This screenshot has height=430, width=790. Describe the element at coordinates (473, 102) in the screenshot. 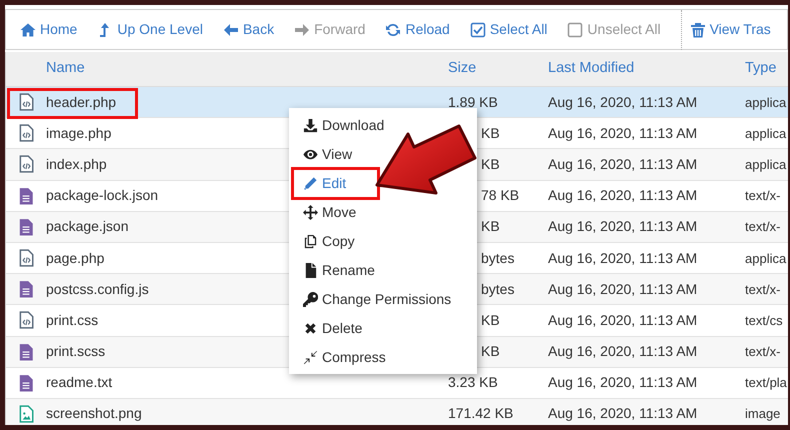

I see `table-cell: 1.89 KB` at that location.